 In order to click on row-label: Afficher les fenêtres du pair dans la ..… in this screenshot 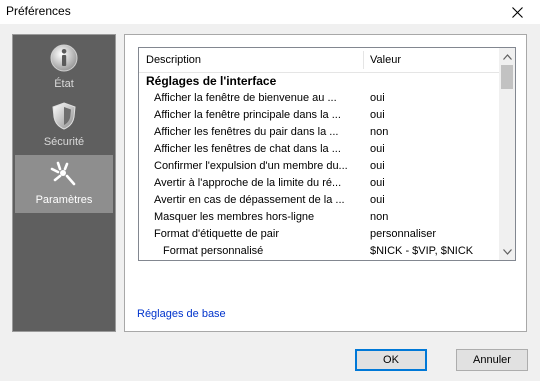, I will do `click(246, 132)`.